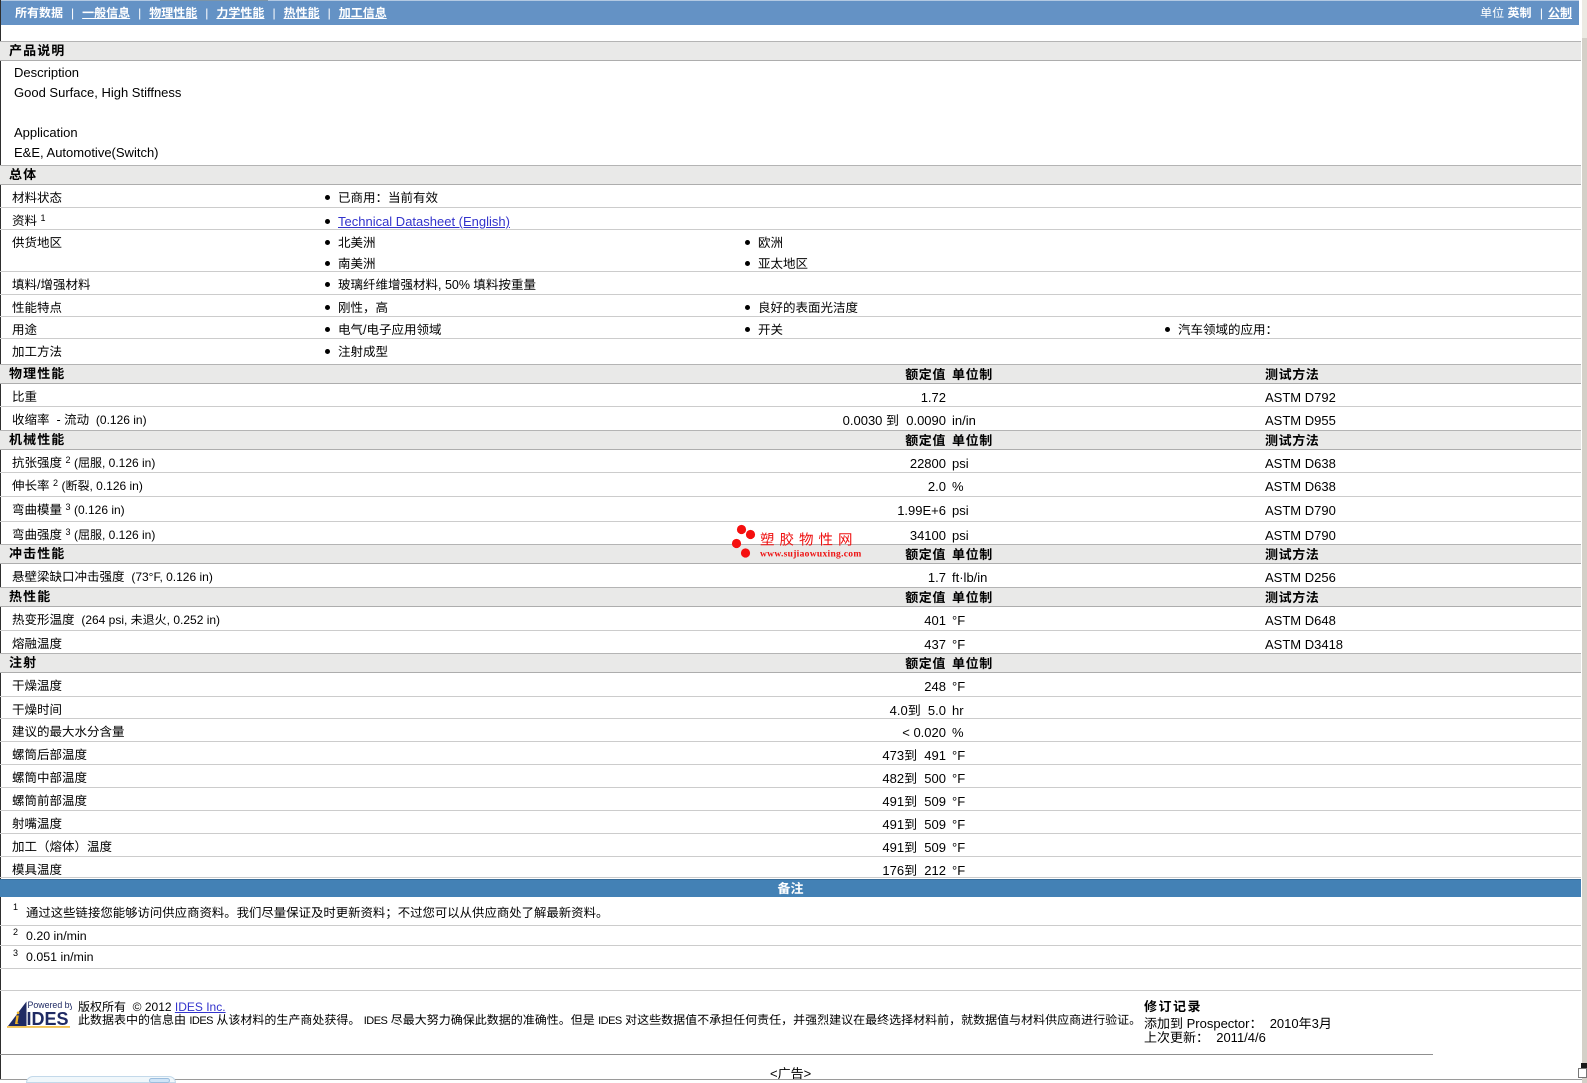 The width and height of the screenshot is (1587, 1083). What do you see at coordinates (809, 540) in the screenshot?
I see `svg-text: 塑胶物性网` at bounding box center [809, 540].